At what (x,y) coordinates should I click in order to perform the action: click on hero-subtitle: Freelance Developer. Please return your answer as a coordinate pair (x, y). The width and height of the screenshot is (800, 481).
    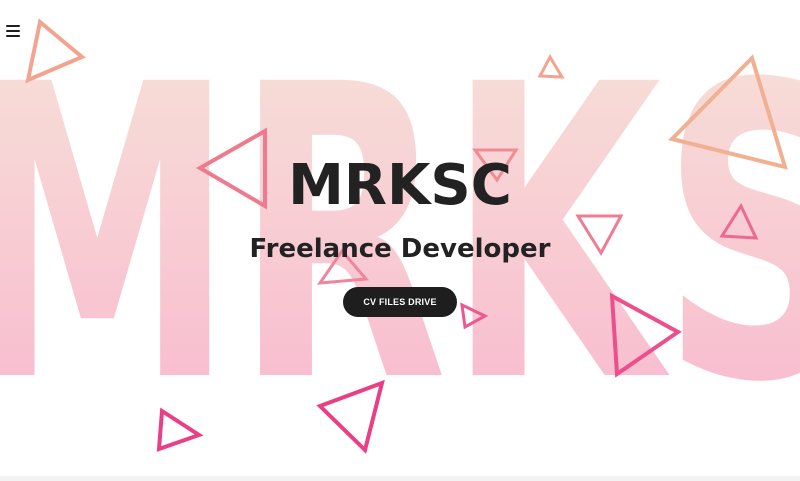
    Looking at the image, I should click on (400, 249).